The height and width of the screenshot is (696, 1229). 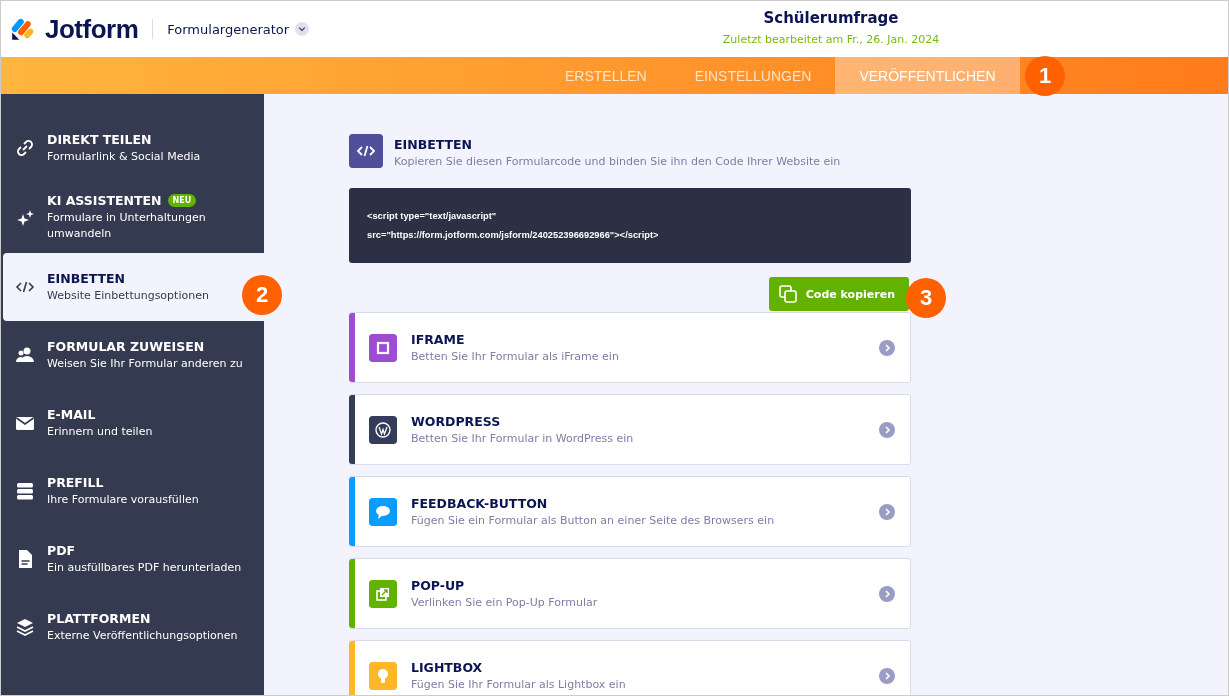 What do you see at coordinates (86, 278) in the screenshot?
I see `item-title: EINBETTEN` at bounding box center [86, 278].